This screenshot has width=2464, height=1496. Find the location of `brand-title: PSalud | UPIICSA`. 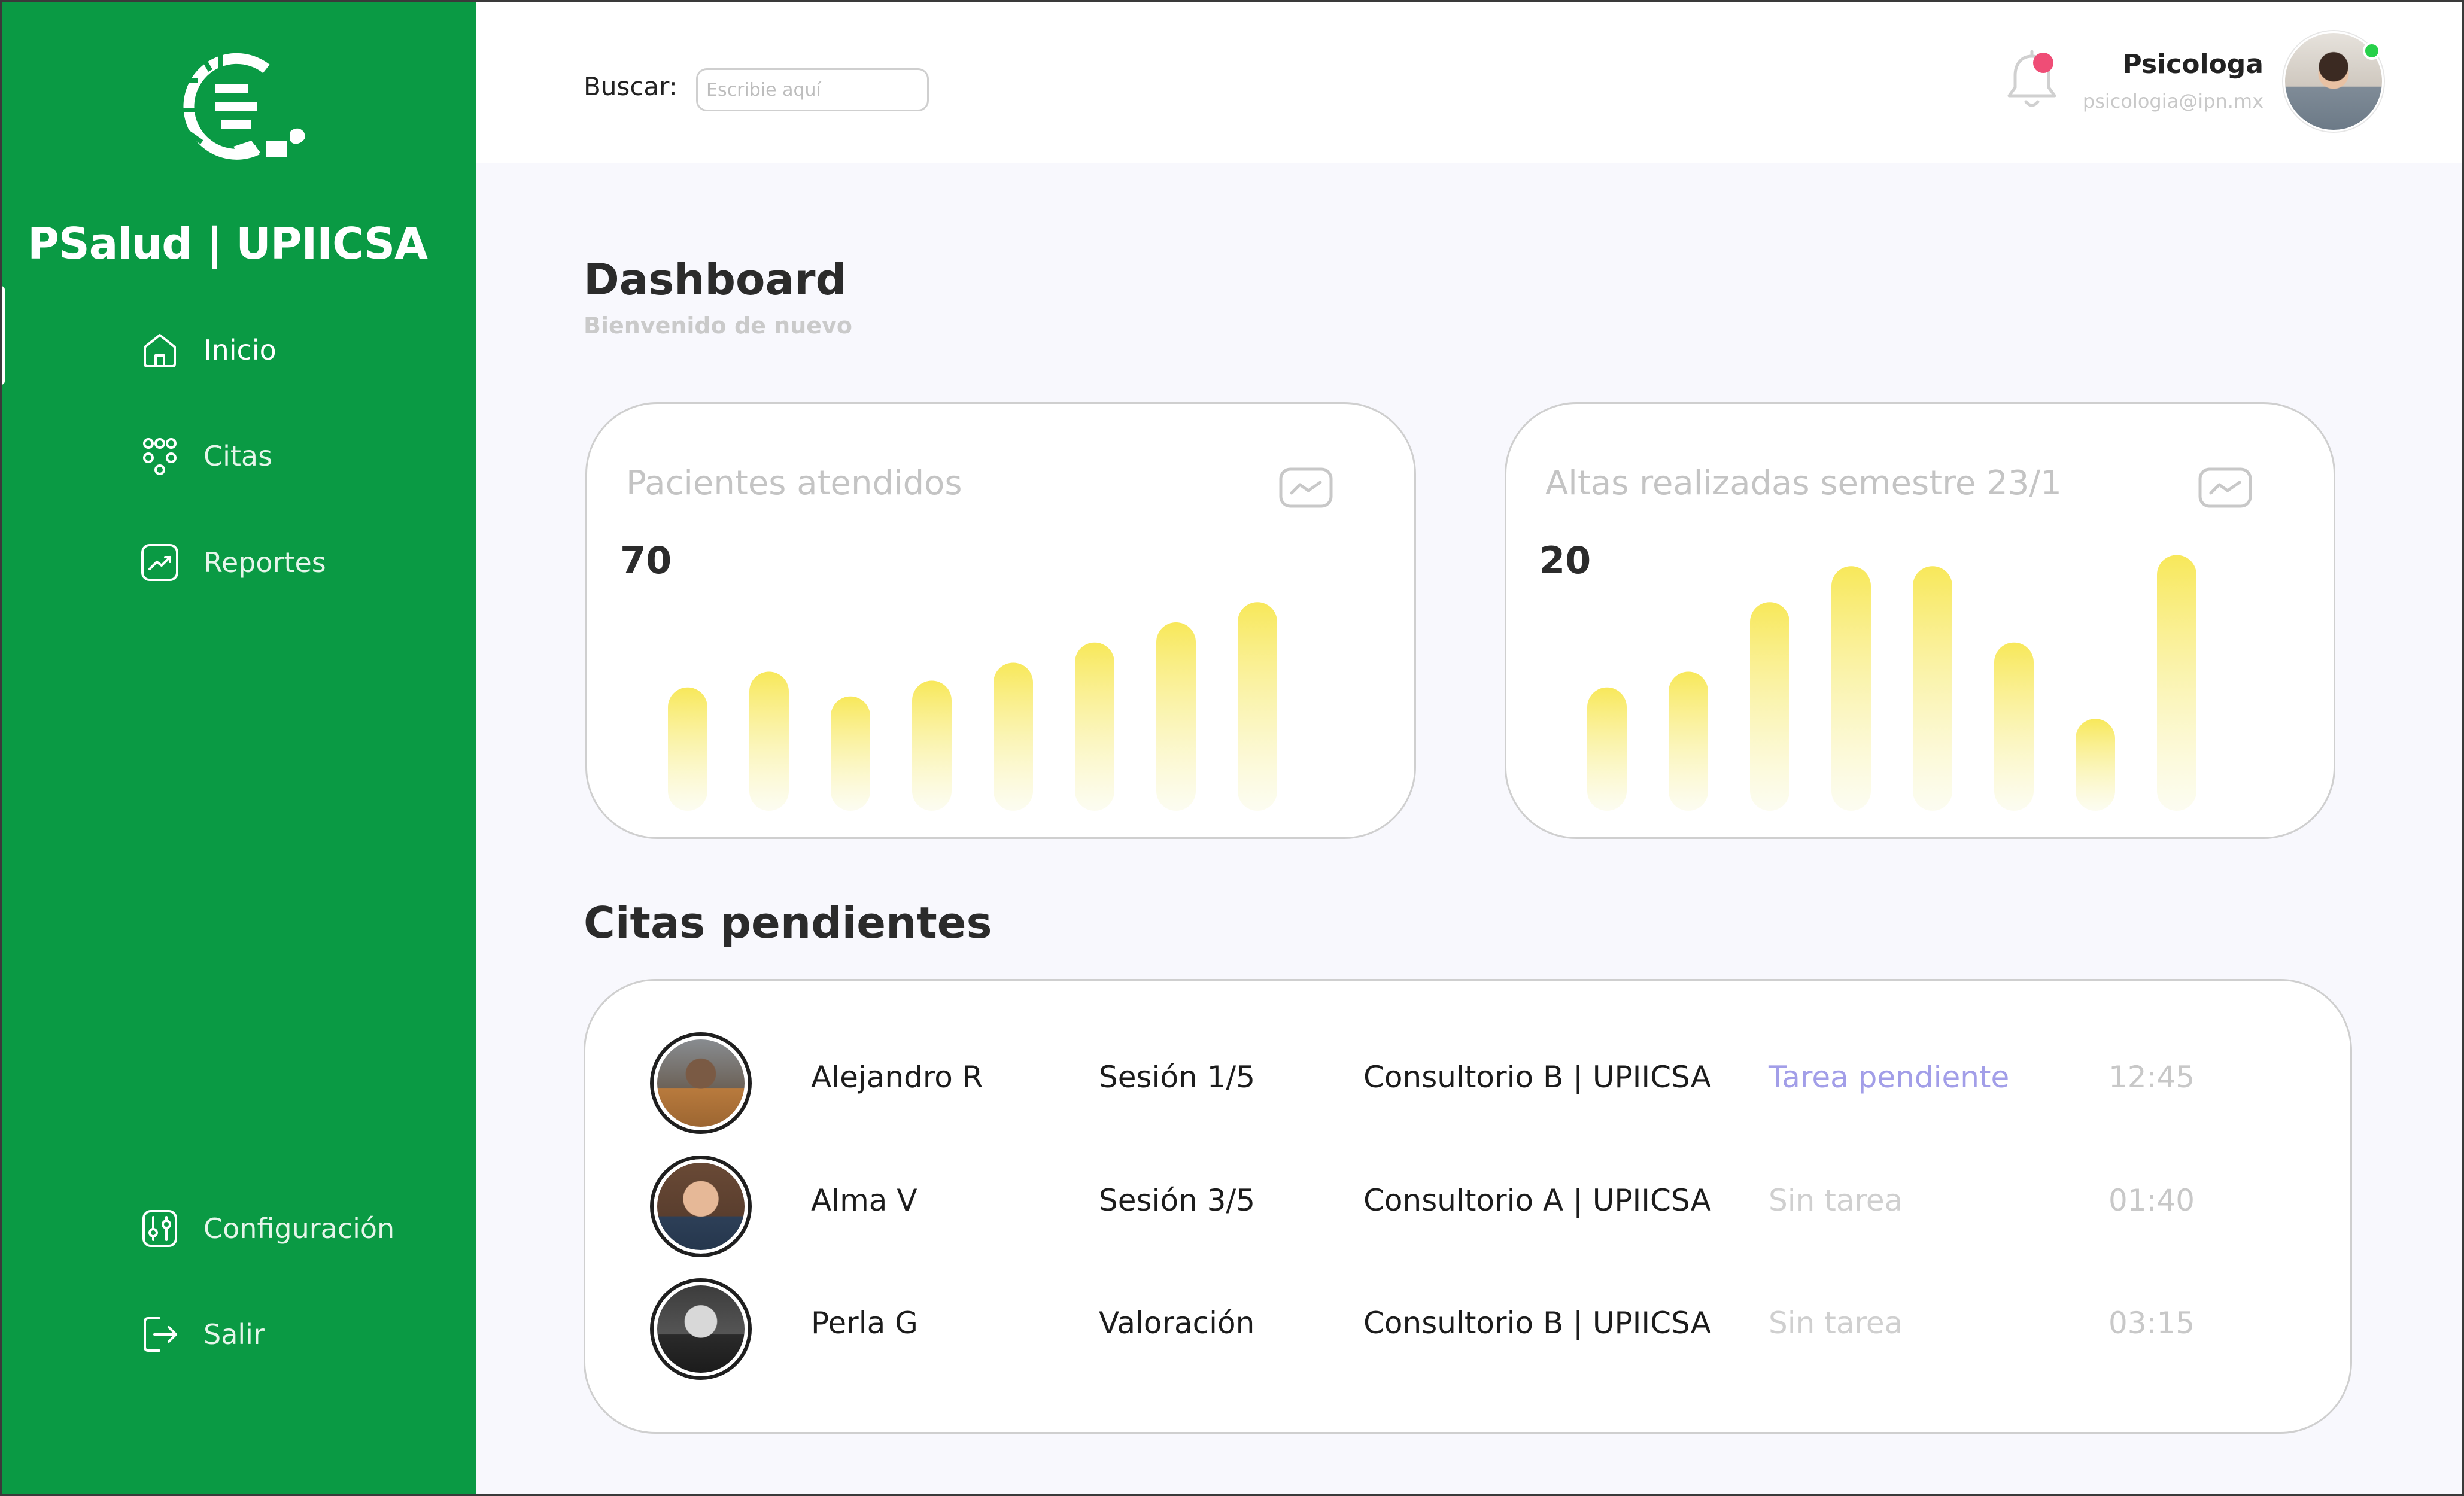

brand-title: PSalud | UPIICSA is located at coordinates (228, 244).